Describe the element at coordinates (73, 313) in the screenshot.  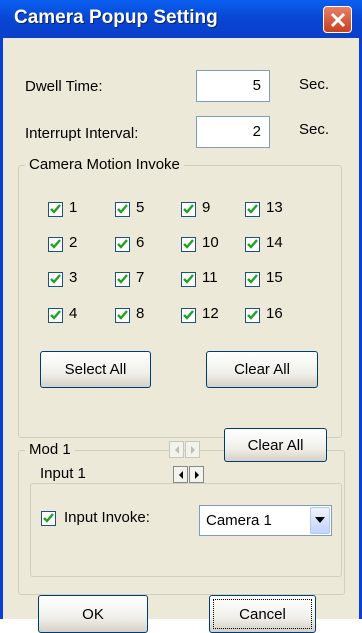
I see `camera-4-label: 4` at that location.